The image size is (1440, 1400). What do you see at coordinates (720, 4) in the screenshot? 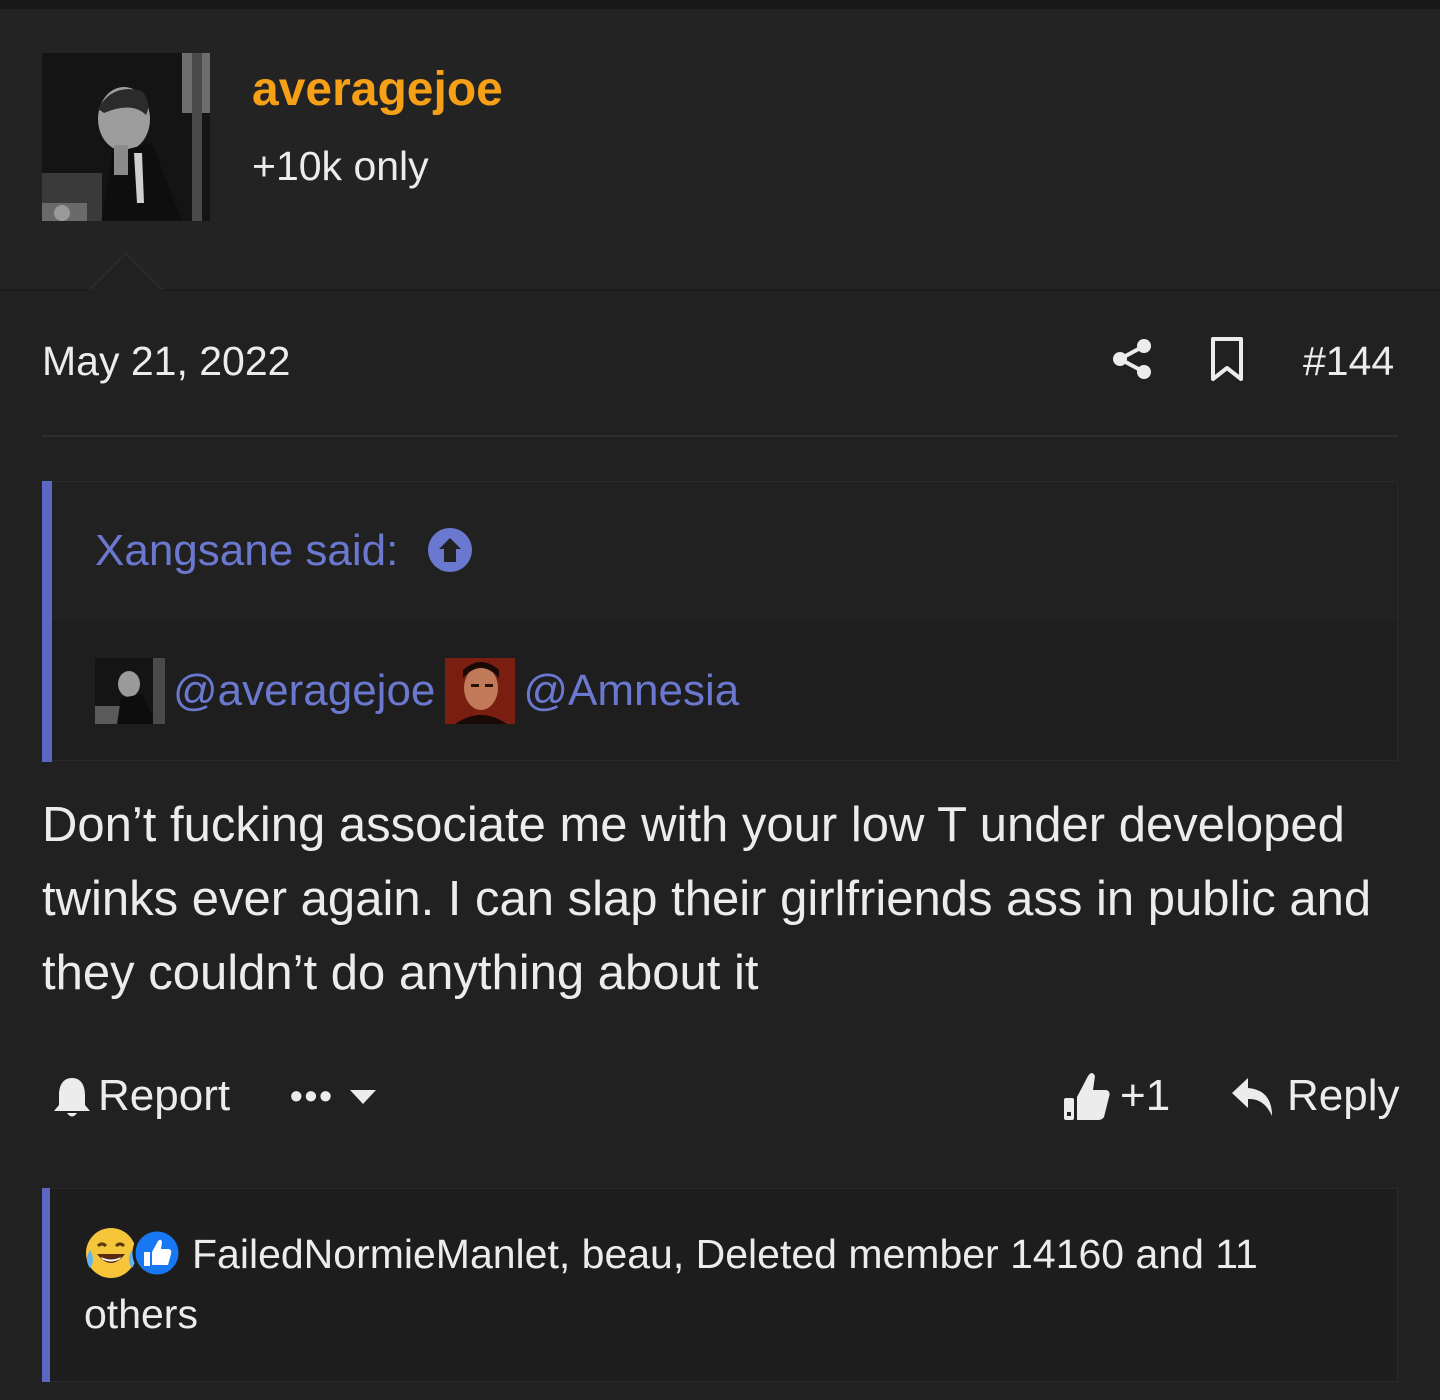
I see `top-border` at bounding box center [720, 4].